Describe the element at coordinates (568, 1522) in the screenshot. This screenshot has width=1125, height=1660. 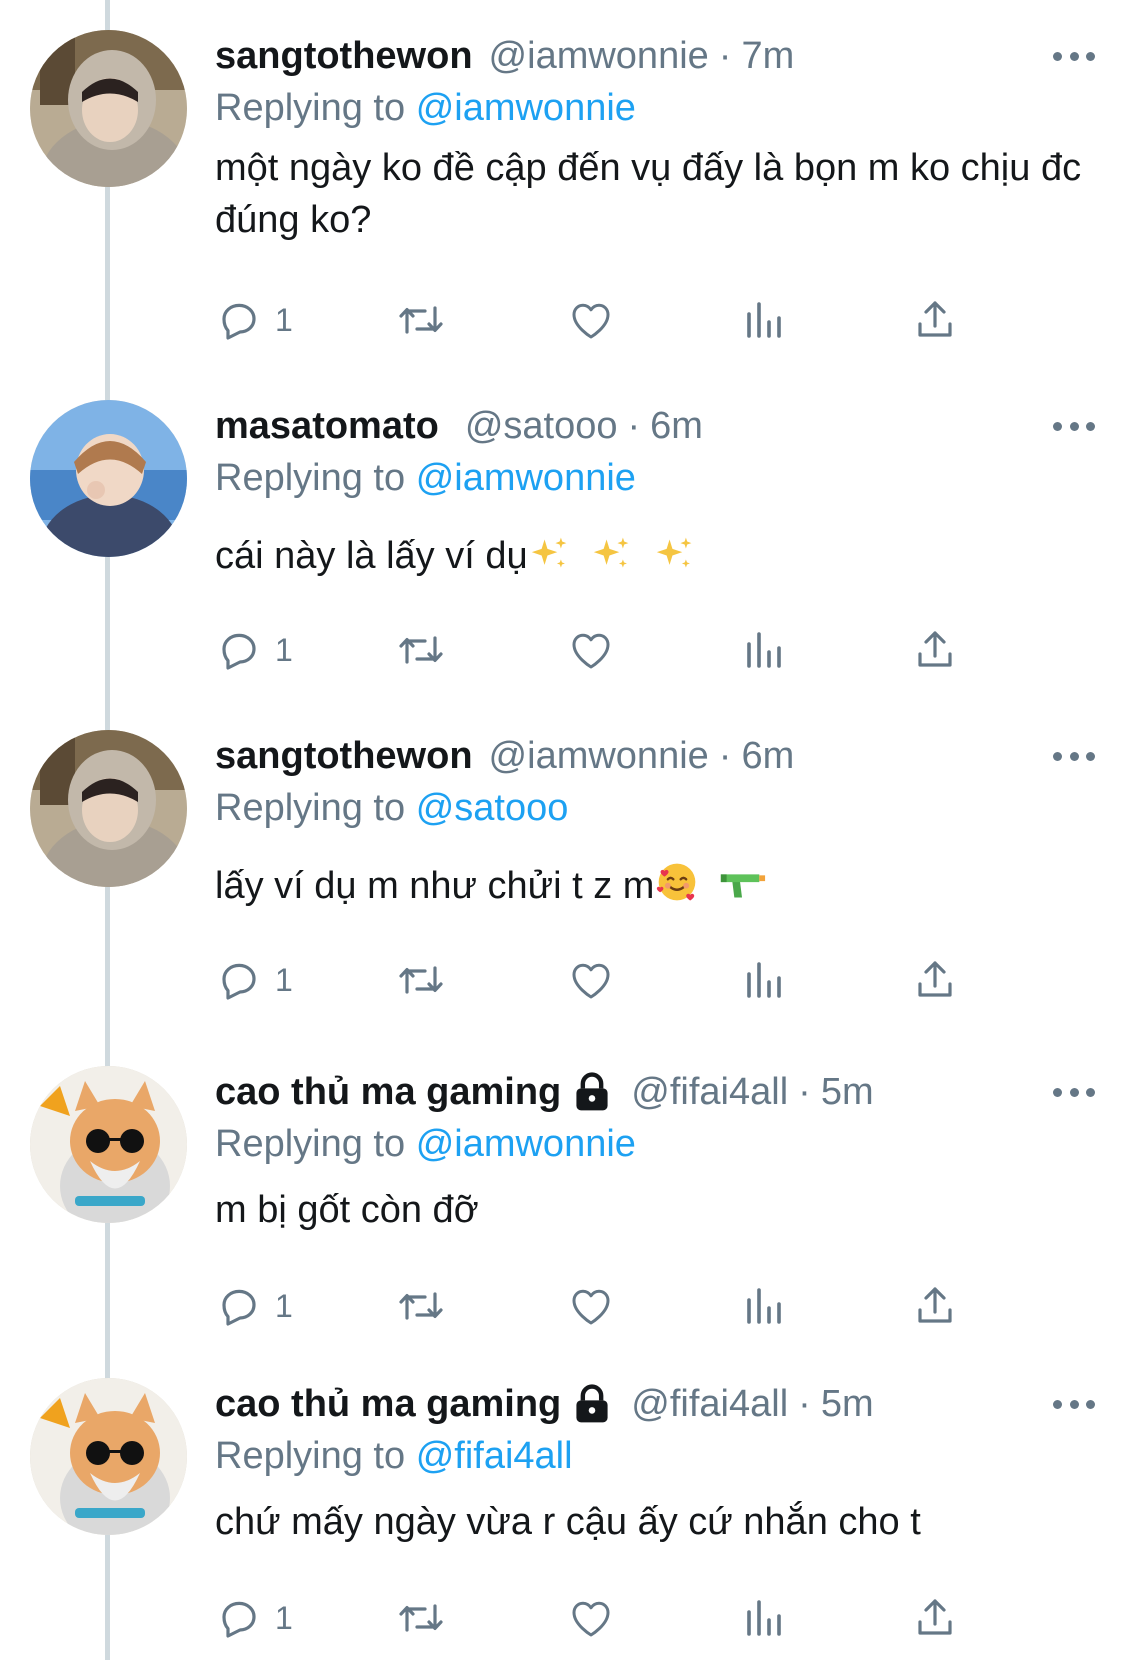
I see `tweet-text: chứ mấy ngày vừa r cậu ấy cứ nhắn cho t` at that location.